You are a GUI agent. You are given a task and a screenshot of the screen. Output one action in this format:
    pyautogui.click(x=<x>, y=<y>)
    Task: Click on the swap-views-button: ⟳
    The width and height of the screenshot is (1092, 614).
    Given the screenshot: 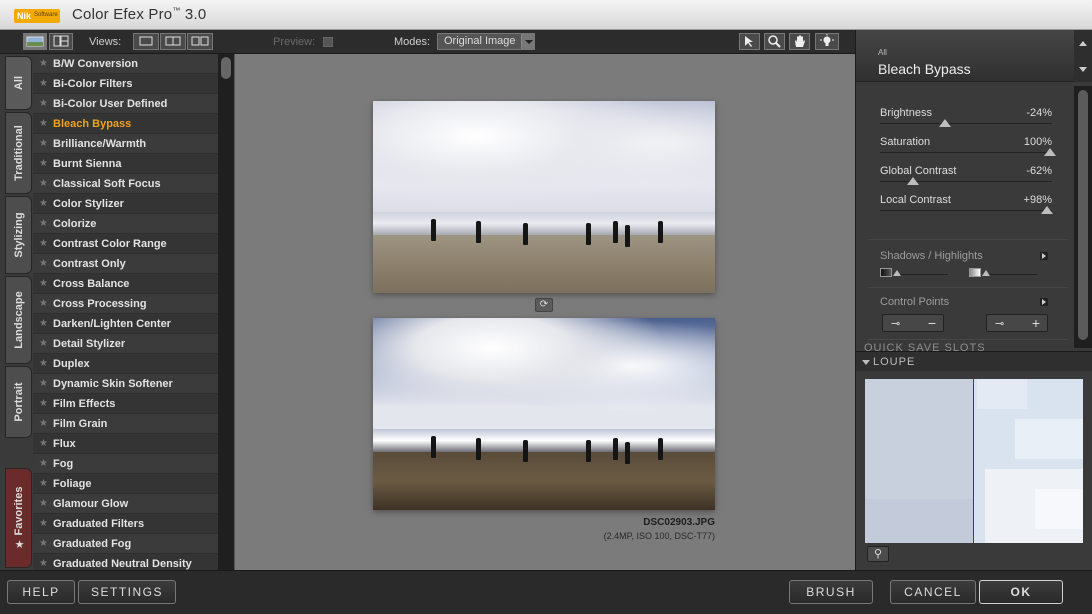 What is the action you would take?
    pyautogui.click(x=544, y=305)
    